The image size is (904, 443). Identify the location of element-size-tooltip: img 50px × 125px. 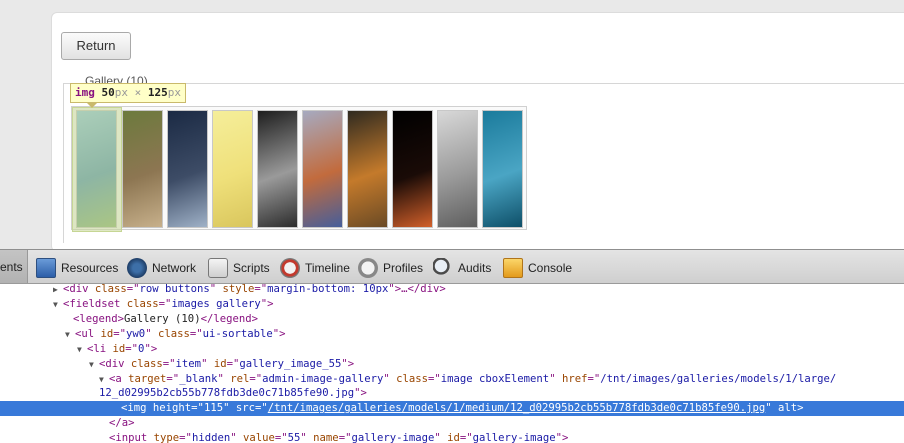
(128, 93).